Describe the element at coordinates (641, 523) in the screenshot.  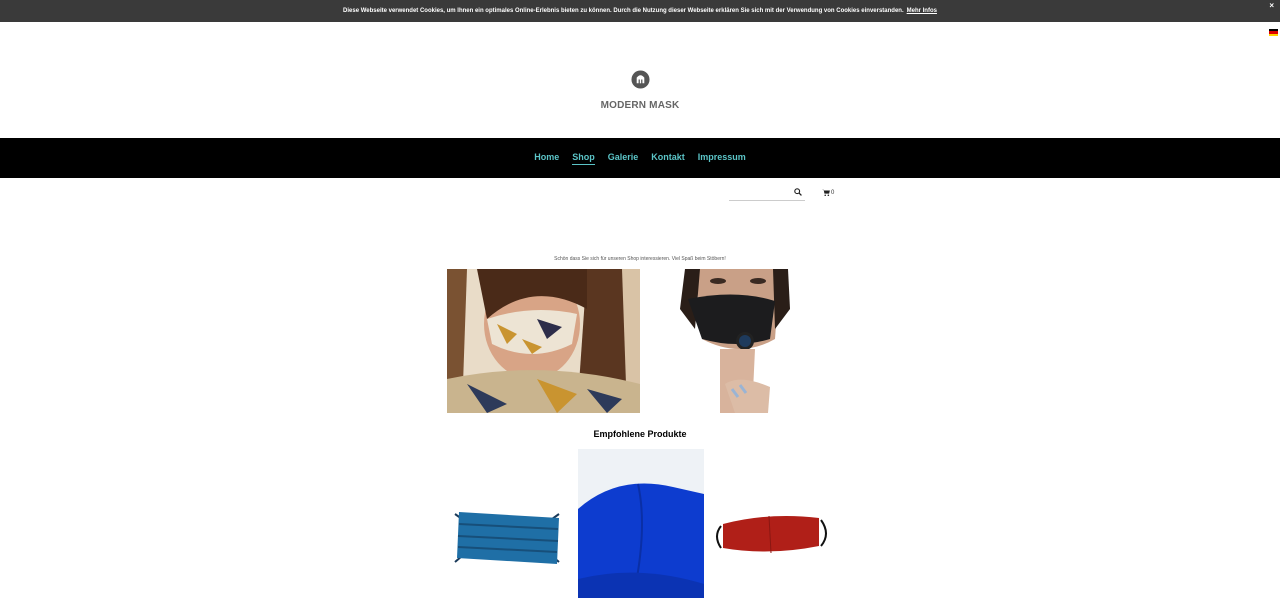
I see `product-royal-blue-cloth-mask` at that location.